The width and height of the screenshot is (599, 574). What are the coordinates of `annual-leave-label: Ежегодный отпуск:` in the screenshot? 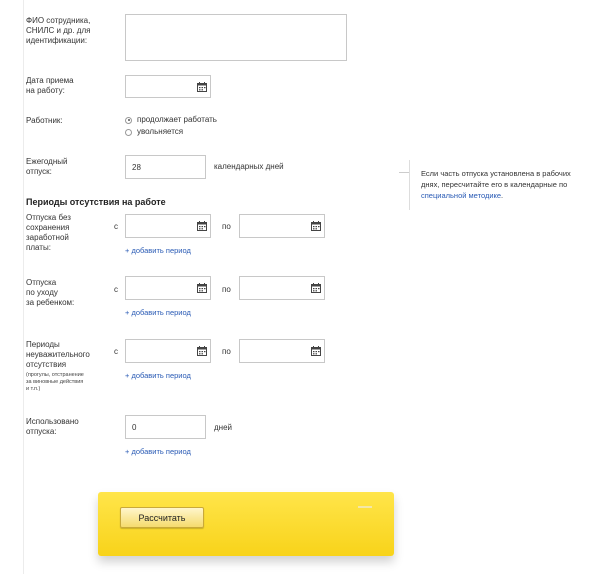 It's located at (47, 166).